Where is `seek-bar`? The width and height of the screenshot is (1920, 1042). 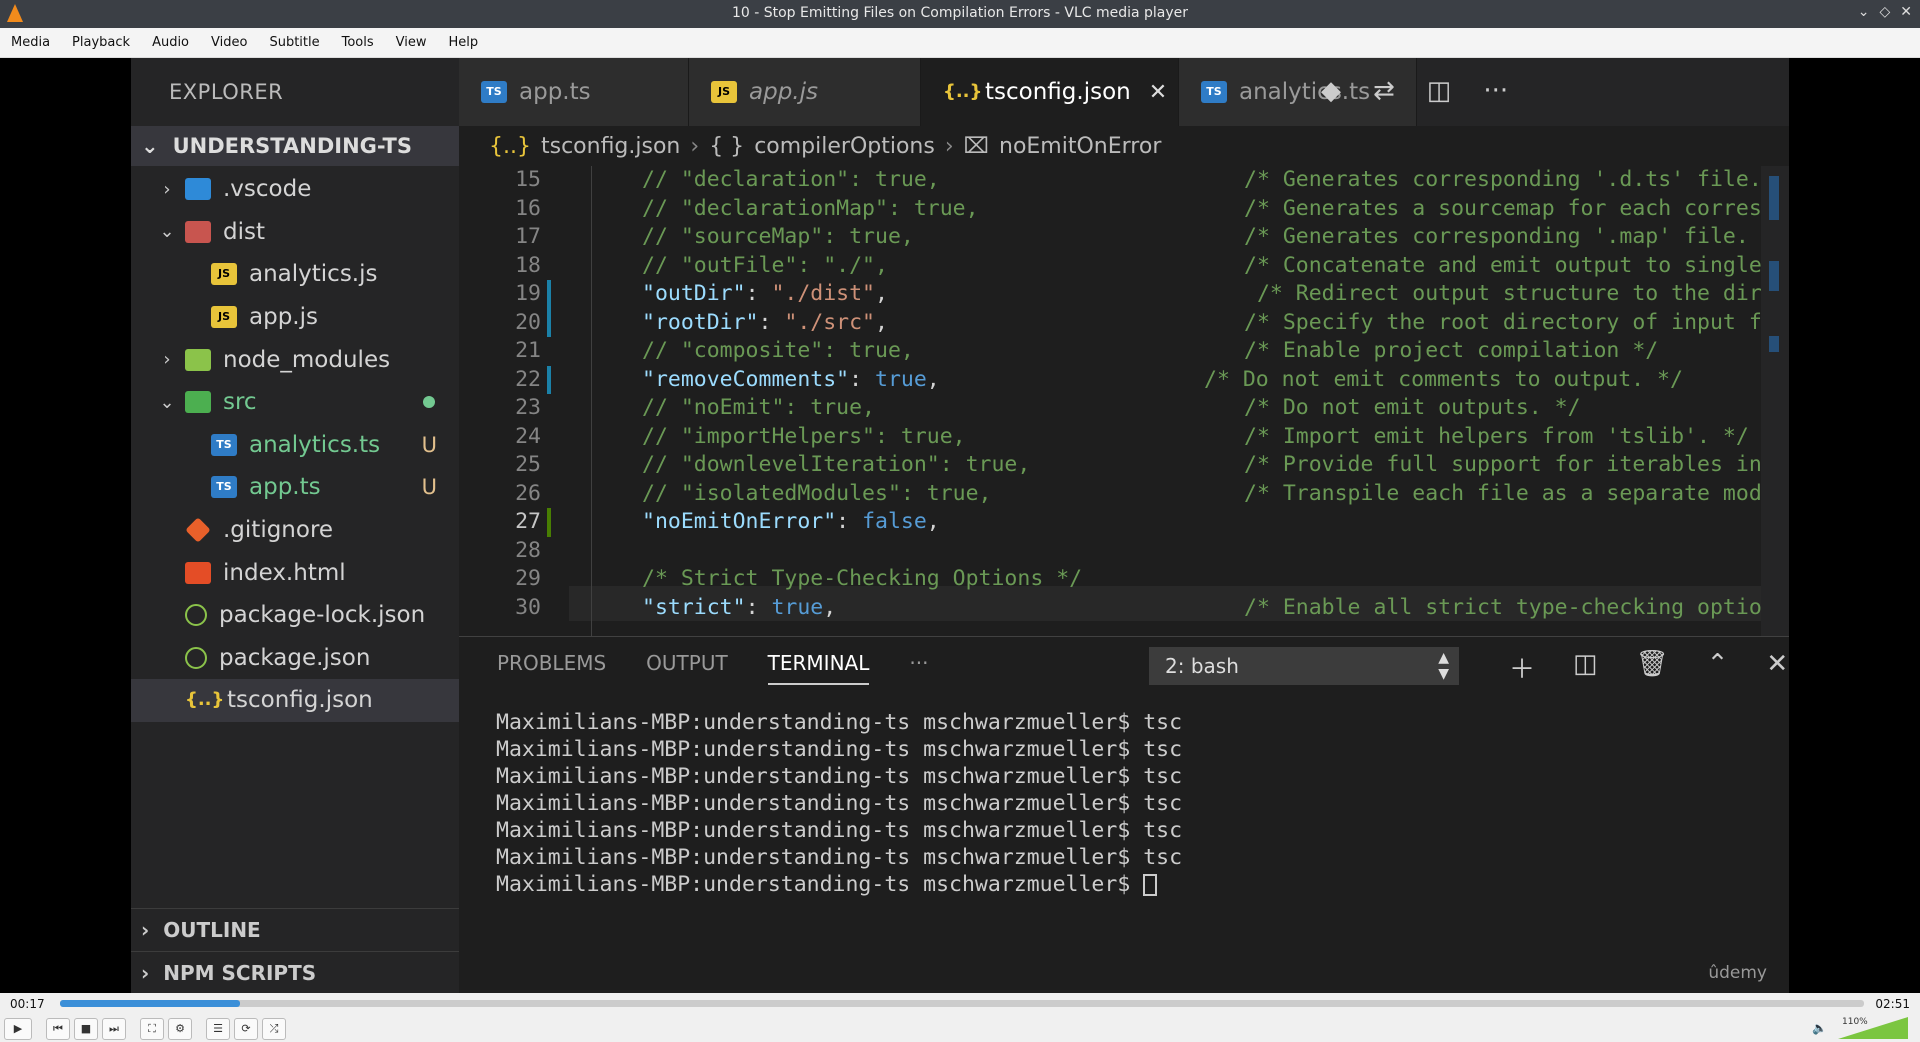
seek-bar is located at coordinates (962, 1003).